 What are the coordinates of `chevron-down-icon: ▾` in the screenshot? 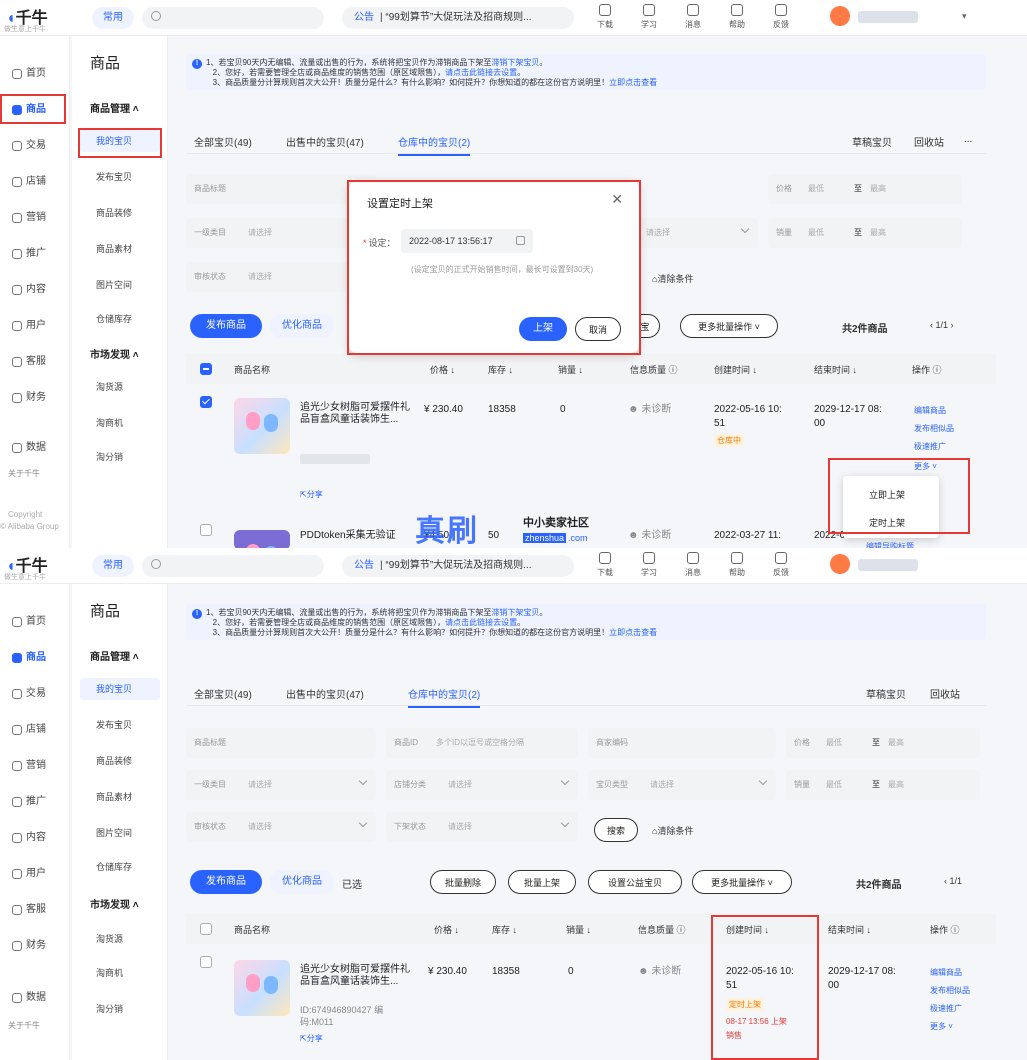 It's located at (964, 16).